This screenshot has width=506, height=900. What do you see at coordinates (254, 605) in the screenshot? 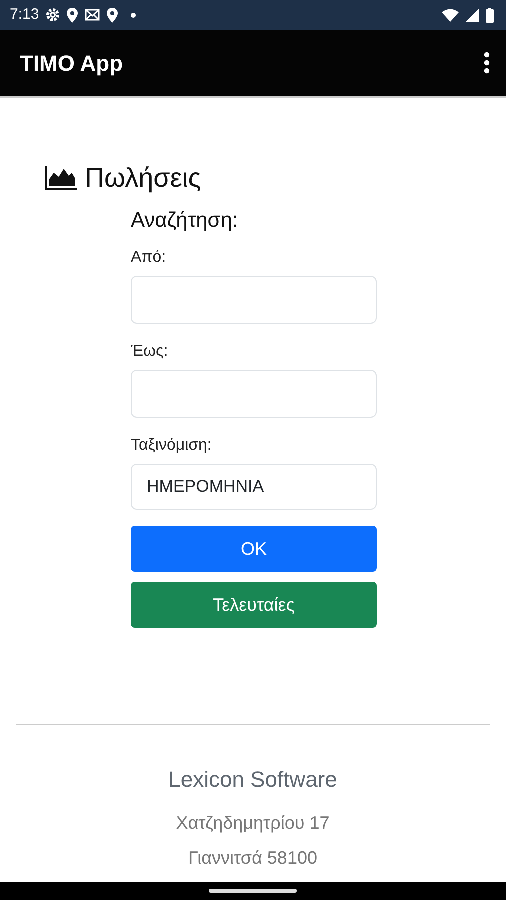
I see `latest-button: Τελευταίες` at bounding box center [254, 605].